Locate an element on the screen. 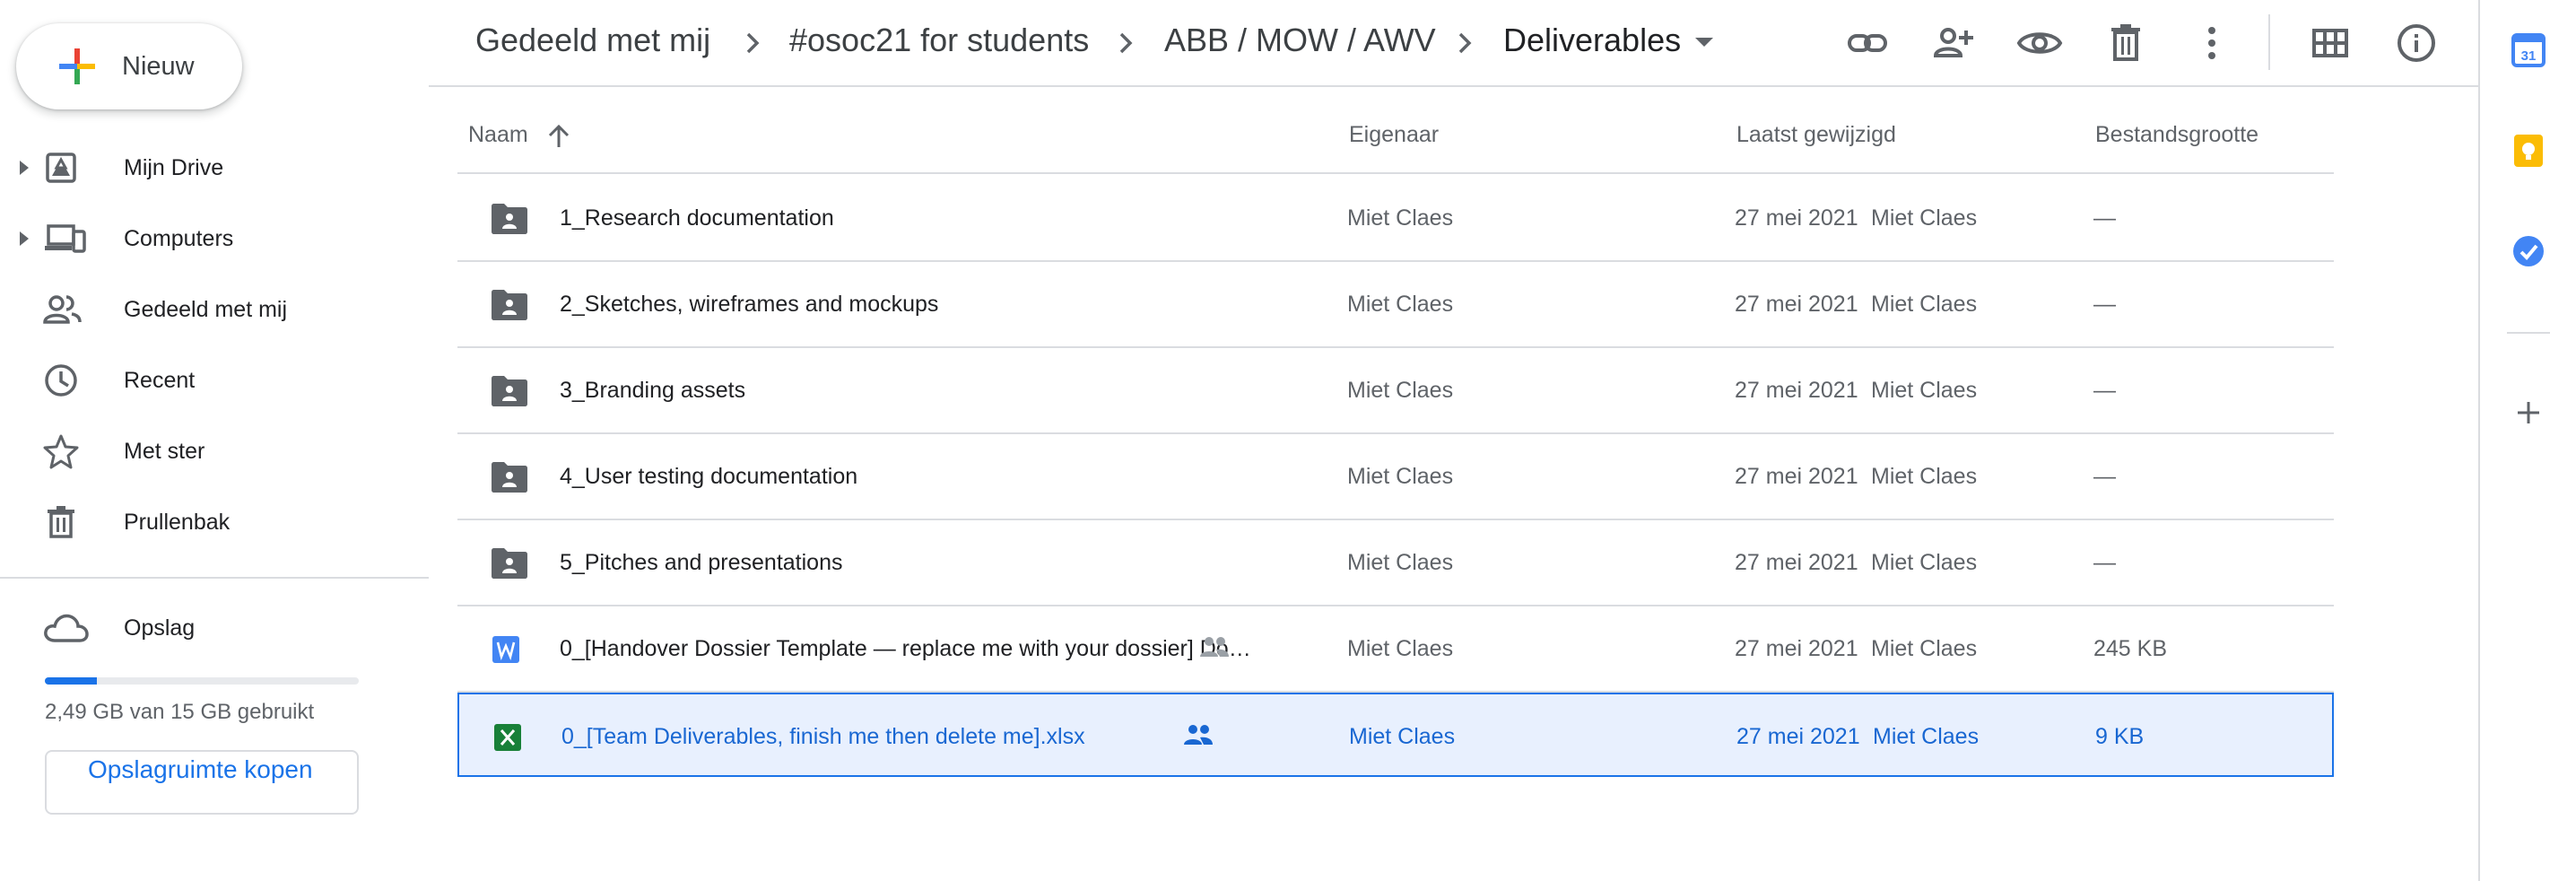 The image size is (2576, 881). sidebar-item-label: Recent is located at coordinates (160, 380).